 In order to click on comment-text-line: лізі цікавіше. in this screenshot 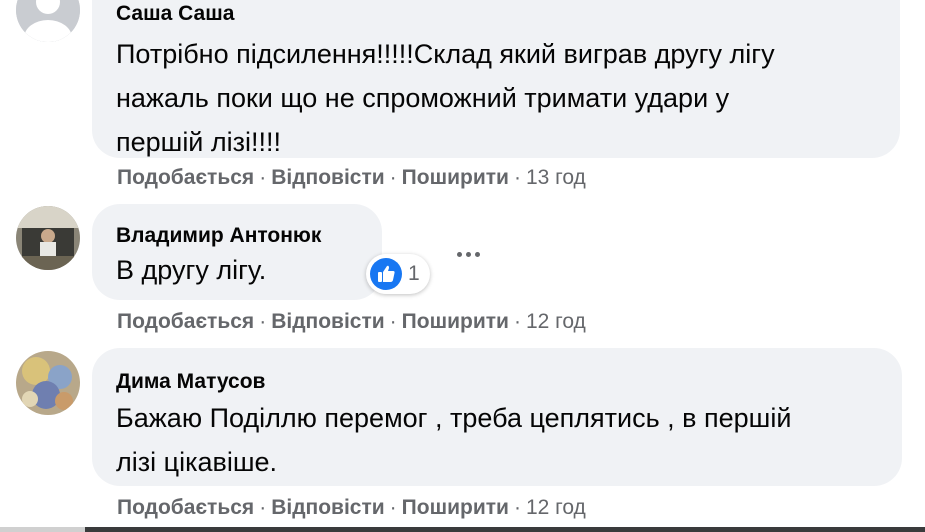, I will do `click(197, 462)`.